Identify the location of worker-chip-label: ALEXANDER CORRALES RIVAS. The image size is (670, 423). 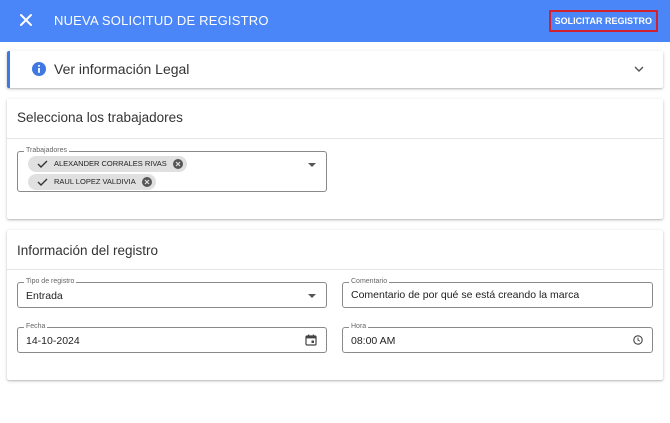
(110, 163).